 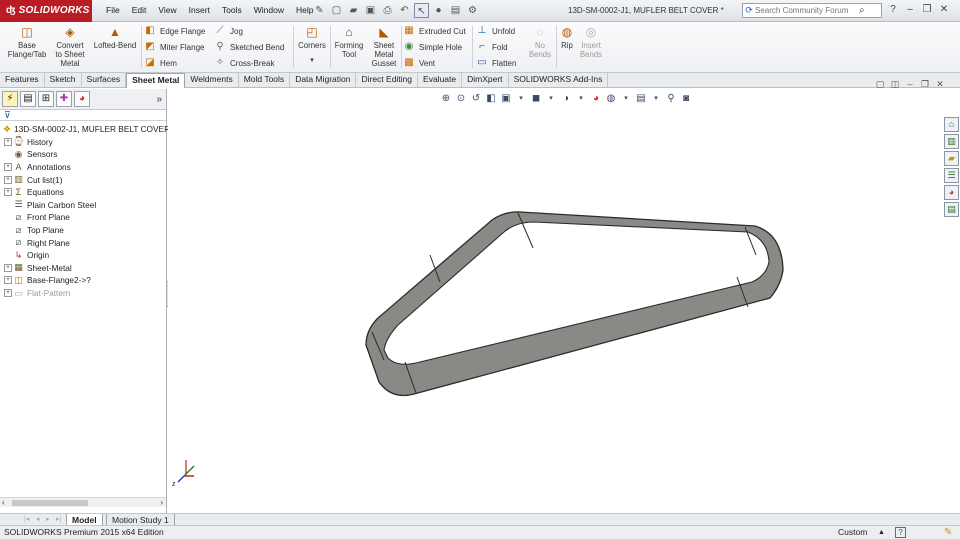 I want to click on file-properties-icon: ▤, so click(x=455, y=10).